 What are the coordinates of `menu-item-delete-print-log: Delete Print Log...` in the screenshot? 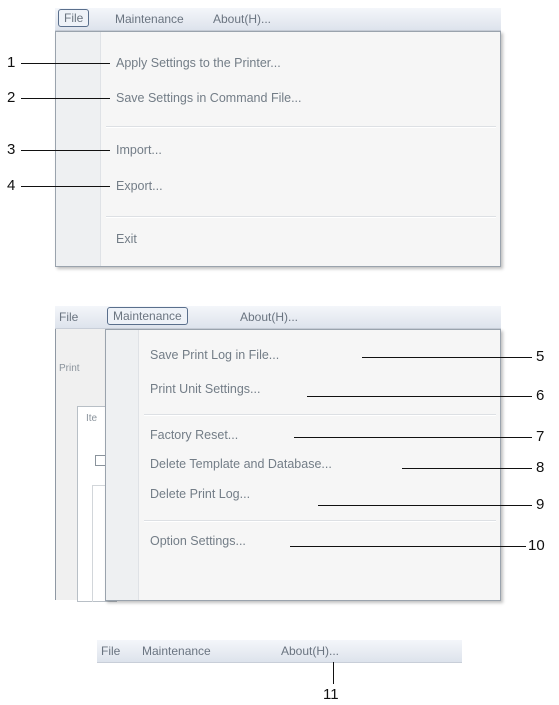 It's located at (200, 494).